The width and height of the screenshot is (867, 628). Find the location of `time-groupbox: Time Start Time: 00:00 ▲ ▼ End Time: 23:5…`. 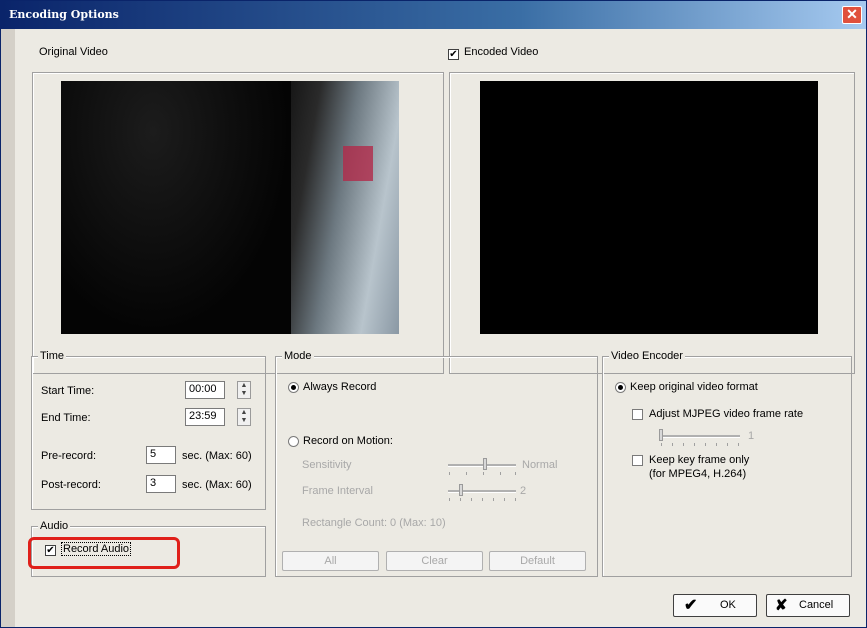

time-groupbox: Time Start Time: 00:00 ▲ ▼ End Time: 23:5… is located at coordinates (148, 430).